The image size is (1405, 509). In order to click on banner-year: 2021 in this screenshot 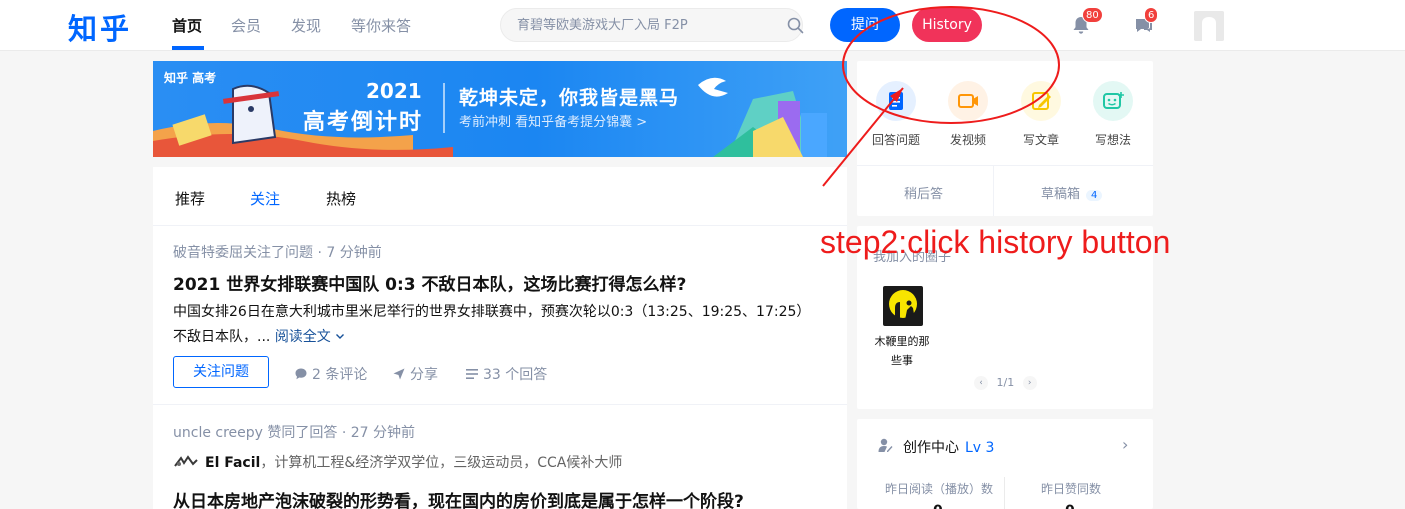, I will do `click(394, 91)`.